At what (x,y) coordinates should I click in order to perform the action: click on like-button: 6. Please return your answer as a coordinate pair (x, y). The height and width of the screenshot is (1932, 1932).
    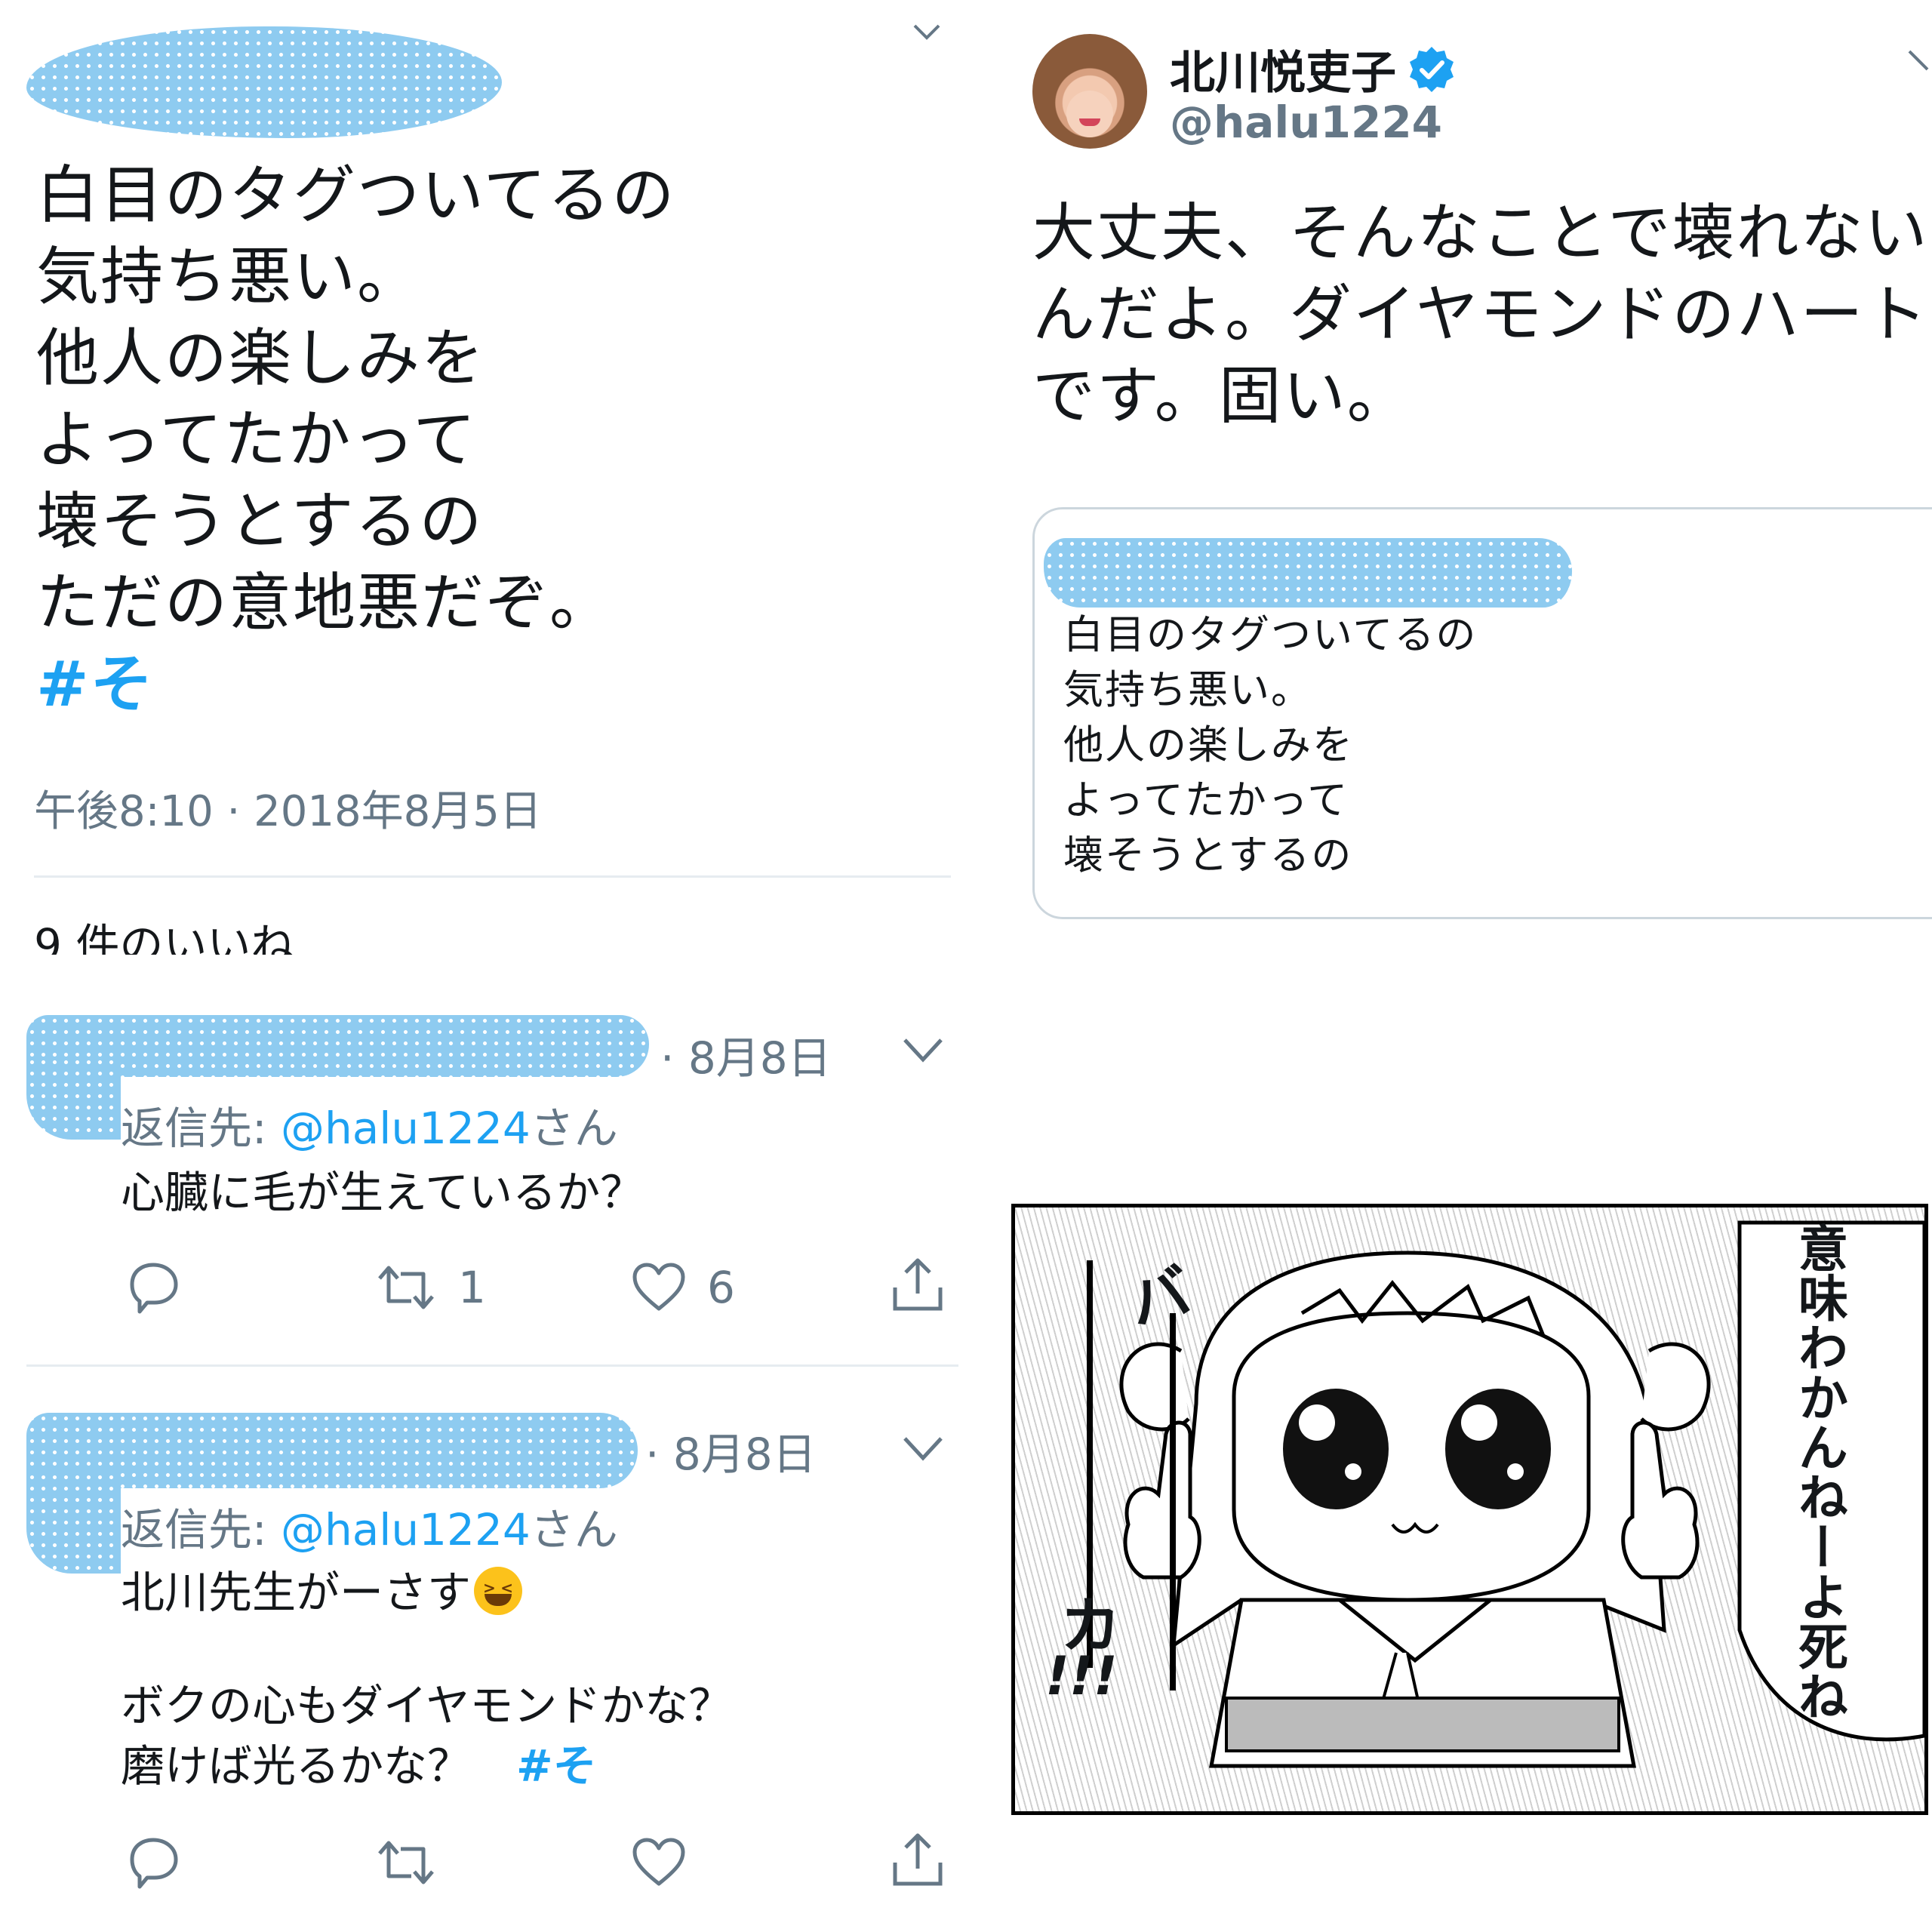
    Looking at the image, I should click on (682, 1287).